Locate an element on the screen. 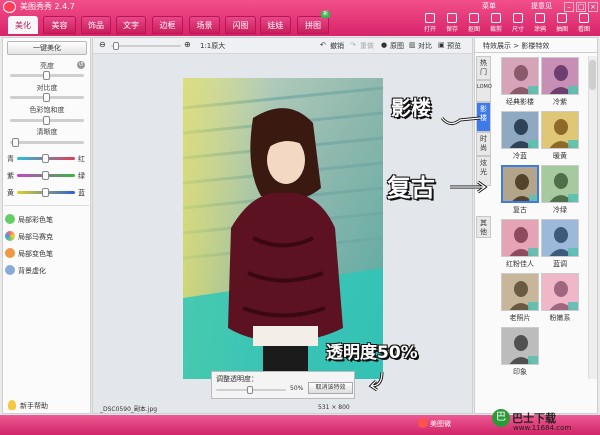  viewer-tool: 看图 is located at coordinates (584, 24).